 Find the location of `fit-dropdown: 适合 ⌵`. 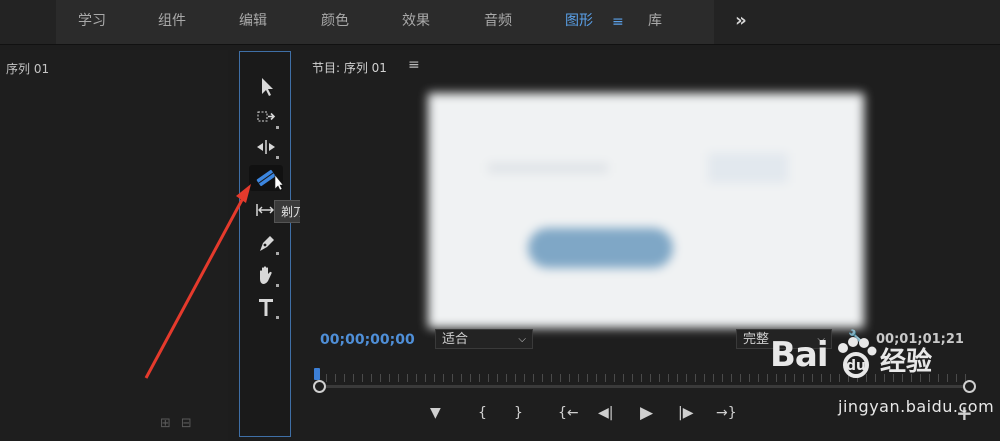

fit-dropdown: 适合 ⌵ is located at coordinates (484, 339).